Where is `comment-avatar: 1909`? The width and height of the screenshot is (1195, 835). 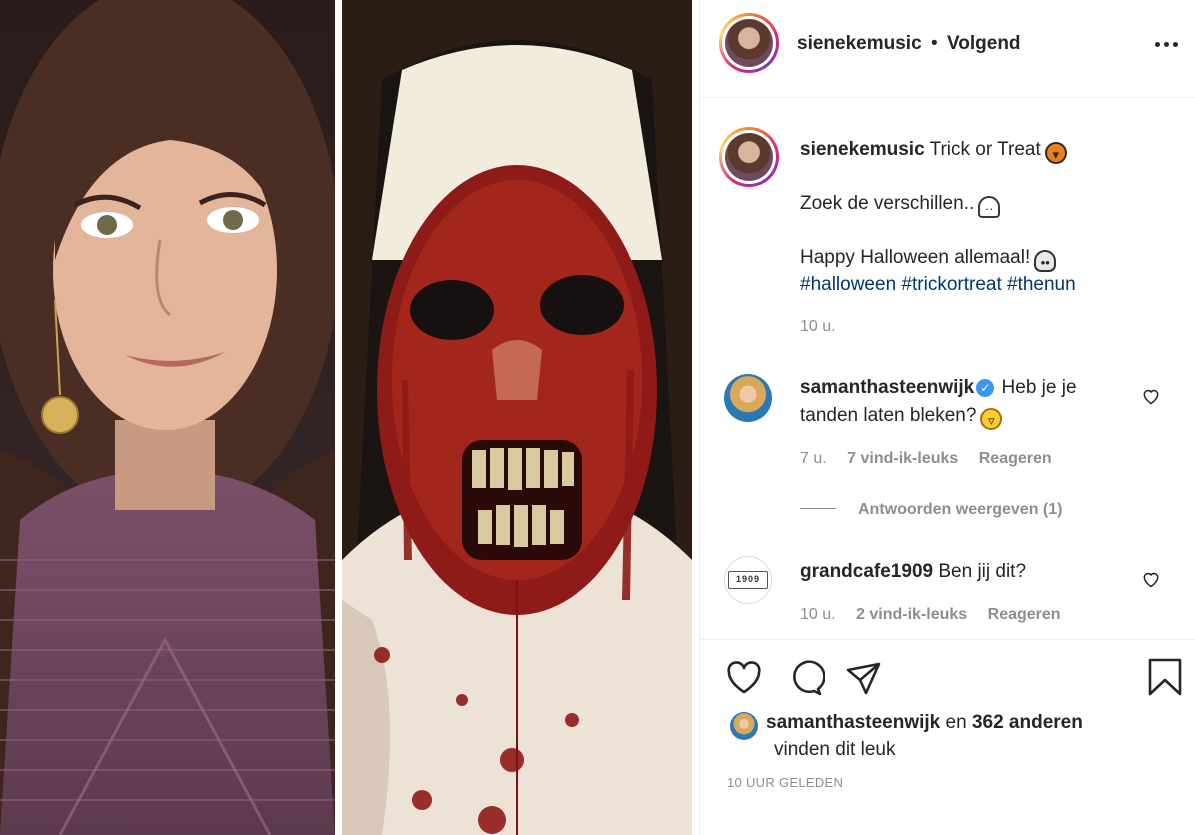
comment-avatar: 1909 is located at coordinates (748, 580).